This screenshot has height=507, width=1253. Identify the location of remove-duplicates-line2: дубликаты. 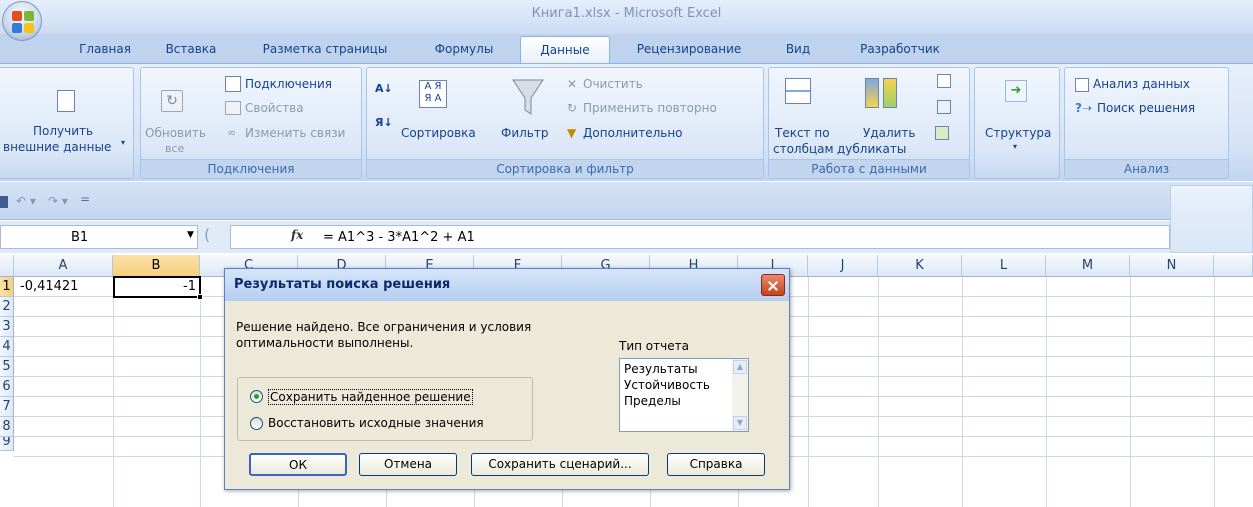
(871, 149).